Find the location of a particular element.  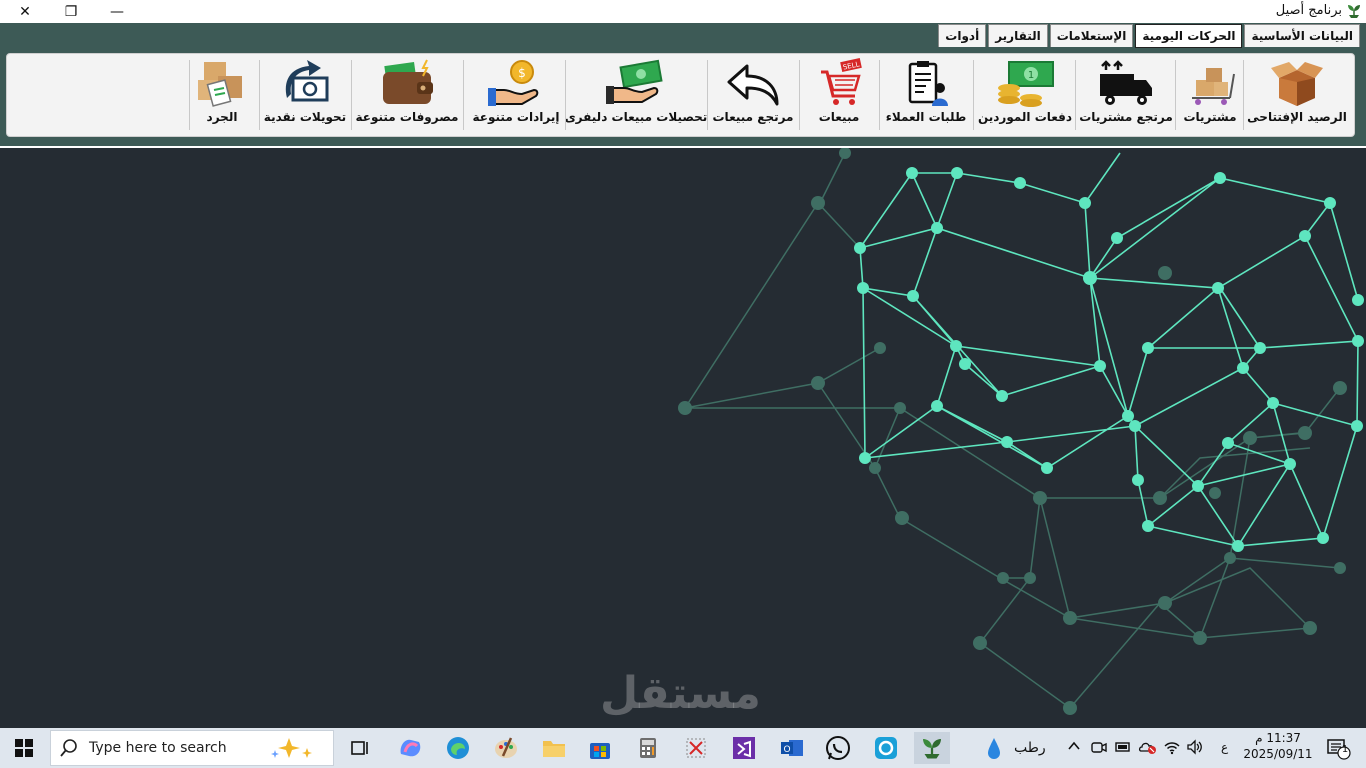

cash-transfers-button: تحويلات نقدية is located at coordinates (305, 95).